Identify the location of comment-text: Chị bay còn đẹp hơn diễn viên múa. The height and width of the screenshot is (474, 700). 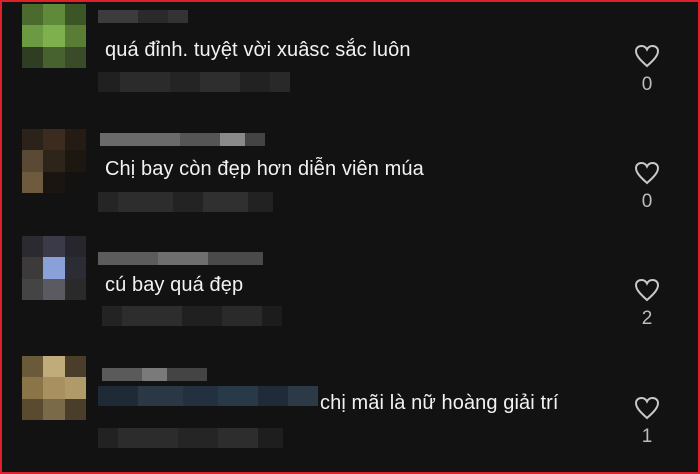
(264, 169).